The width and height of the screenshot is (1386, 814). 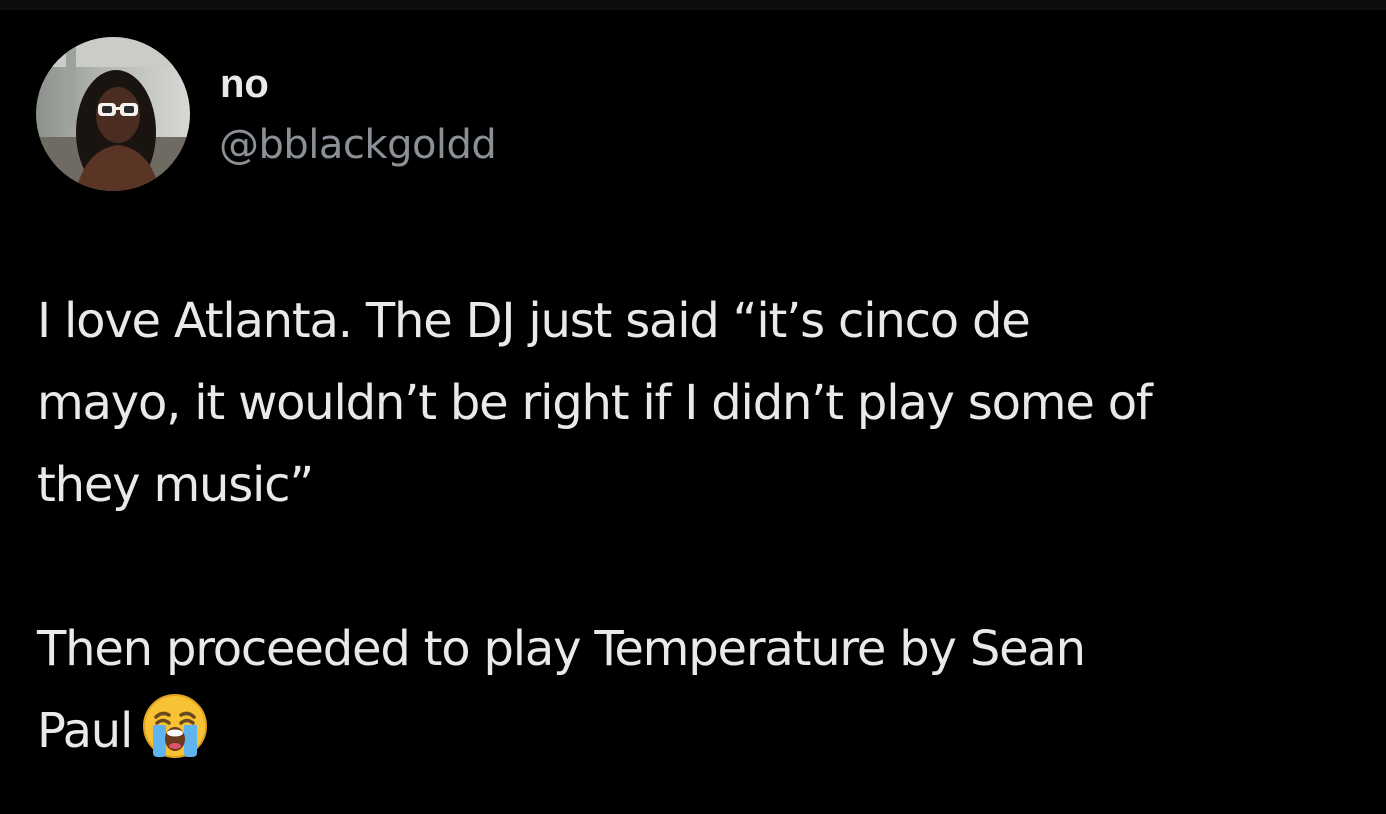 What do you see at coordinates (358, 145) in the screenshot?
I see `user-handle: @bblackgoldd` at bounding box center [358, 145].